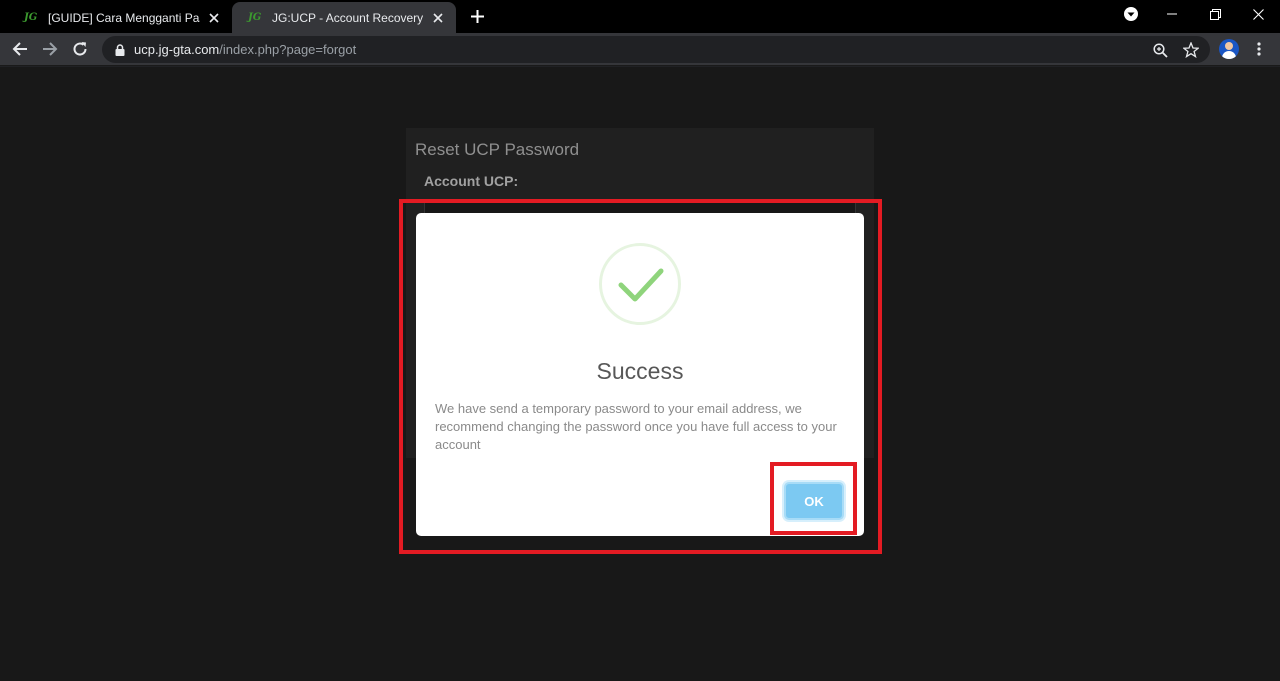 The width and height of the screenshot is (1280, 681). I want to click on address-bar: ucp.jg-gta.com/index.php?page=forgot, so click(656, 49).